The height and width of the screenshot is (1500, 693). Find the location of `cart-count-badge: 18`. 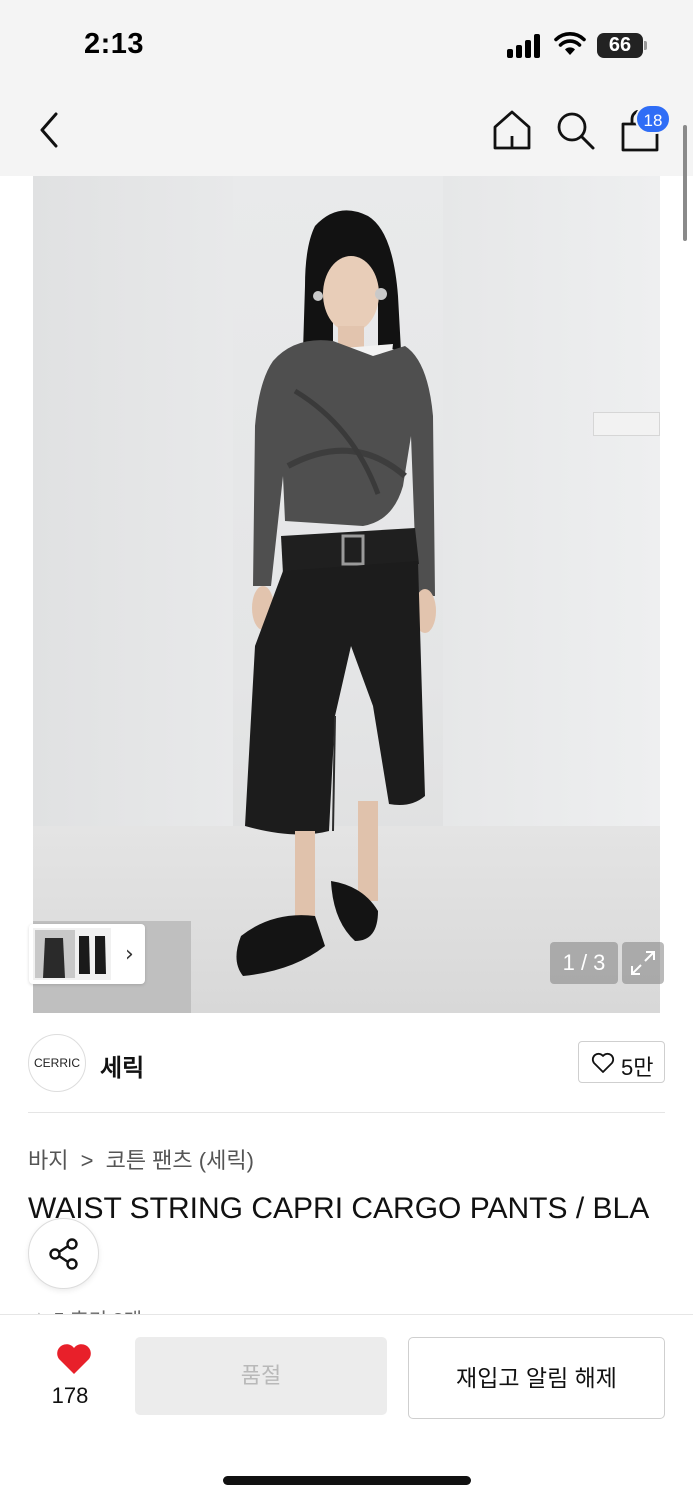

cart-count-badge: 18 is located at coordinates (653, 119).